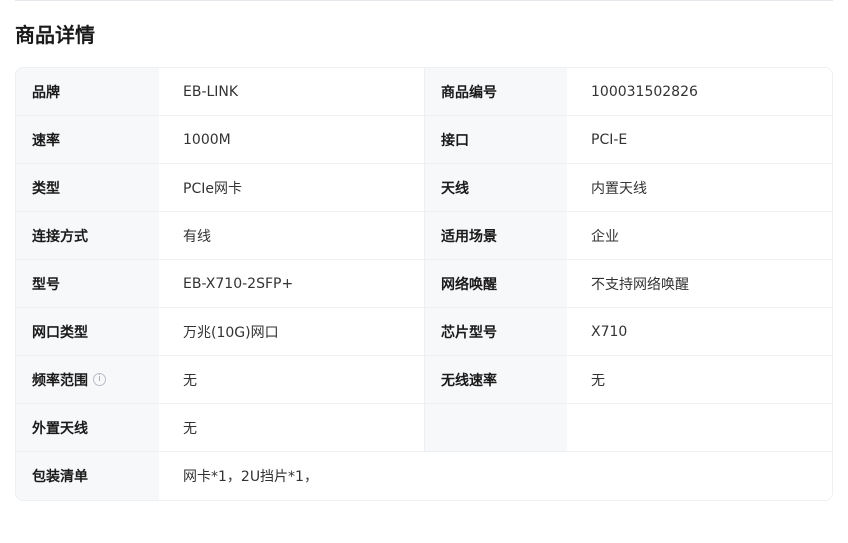 Image resolution: width=848 pixels, height=543 pixels. I want to click on spec-label: 包装清单, so click(87, 476).